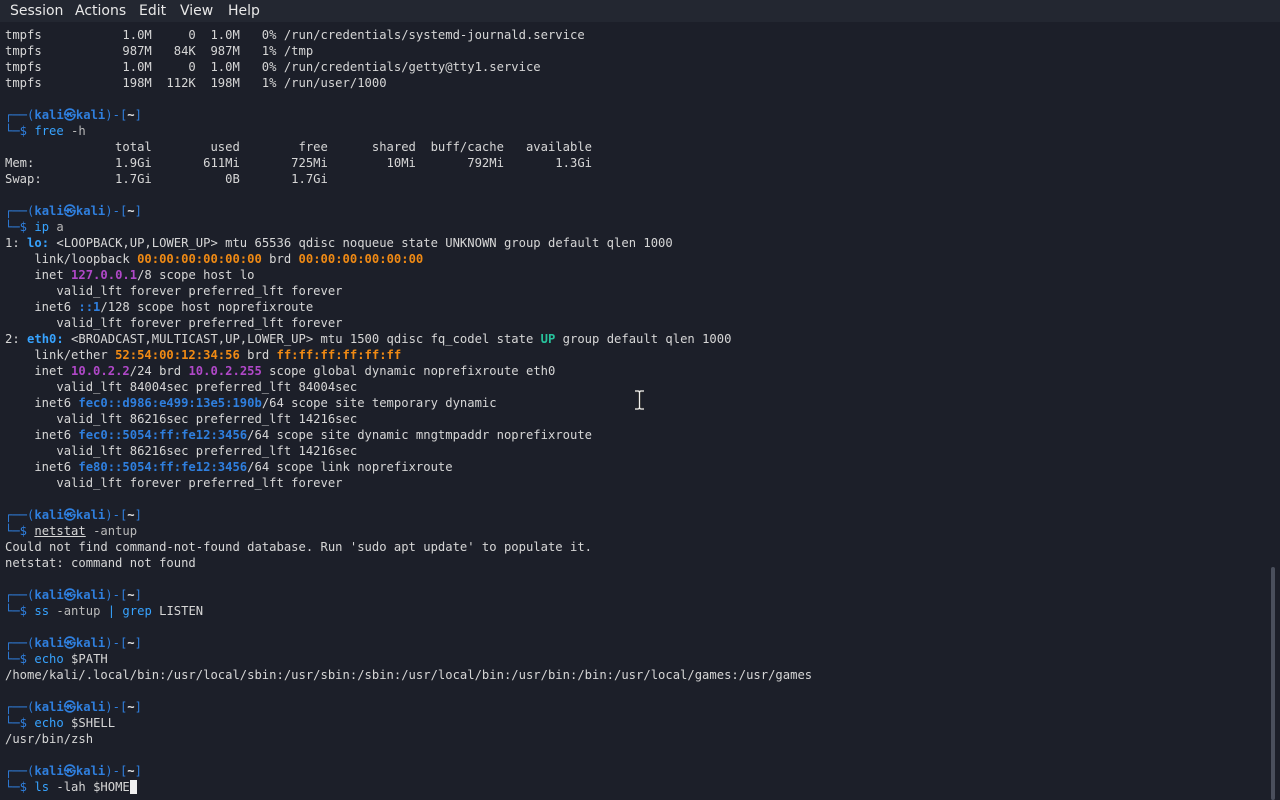  What do you see at coordinates (42, 227) in the screenshot?
I see `command-name: ip` at bounding box center [42, 227].